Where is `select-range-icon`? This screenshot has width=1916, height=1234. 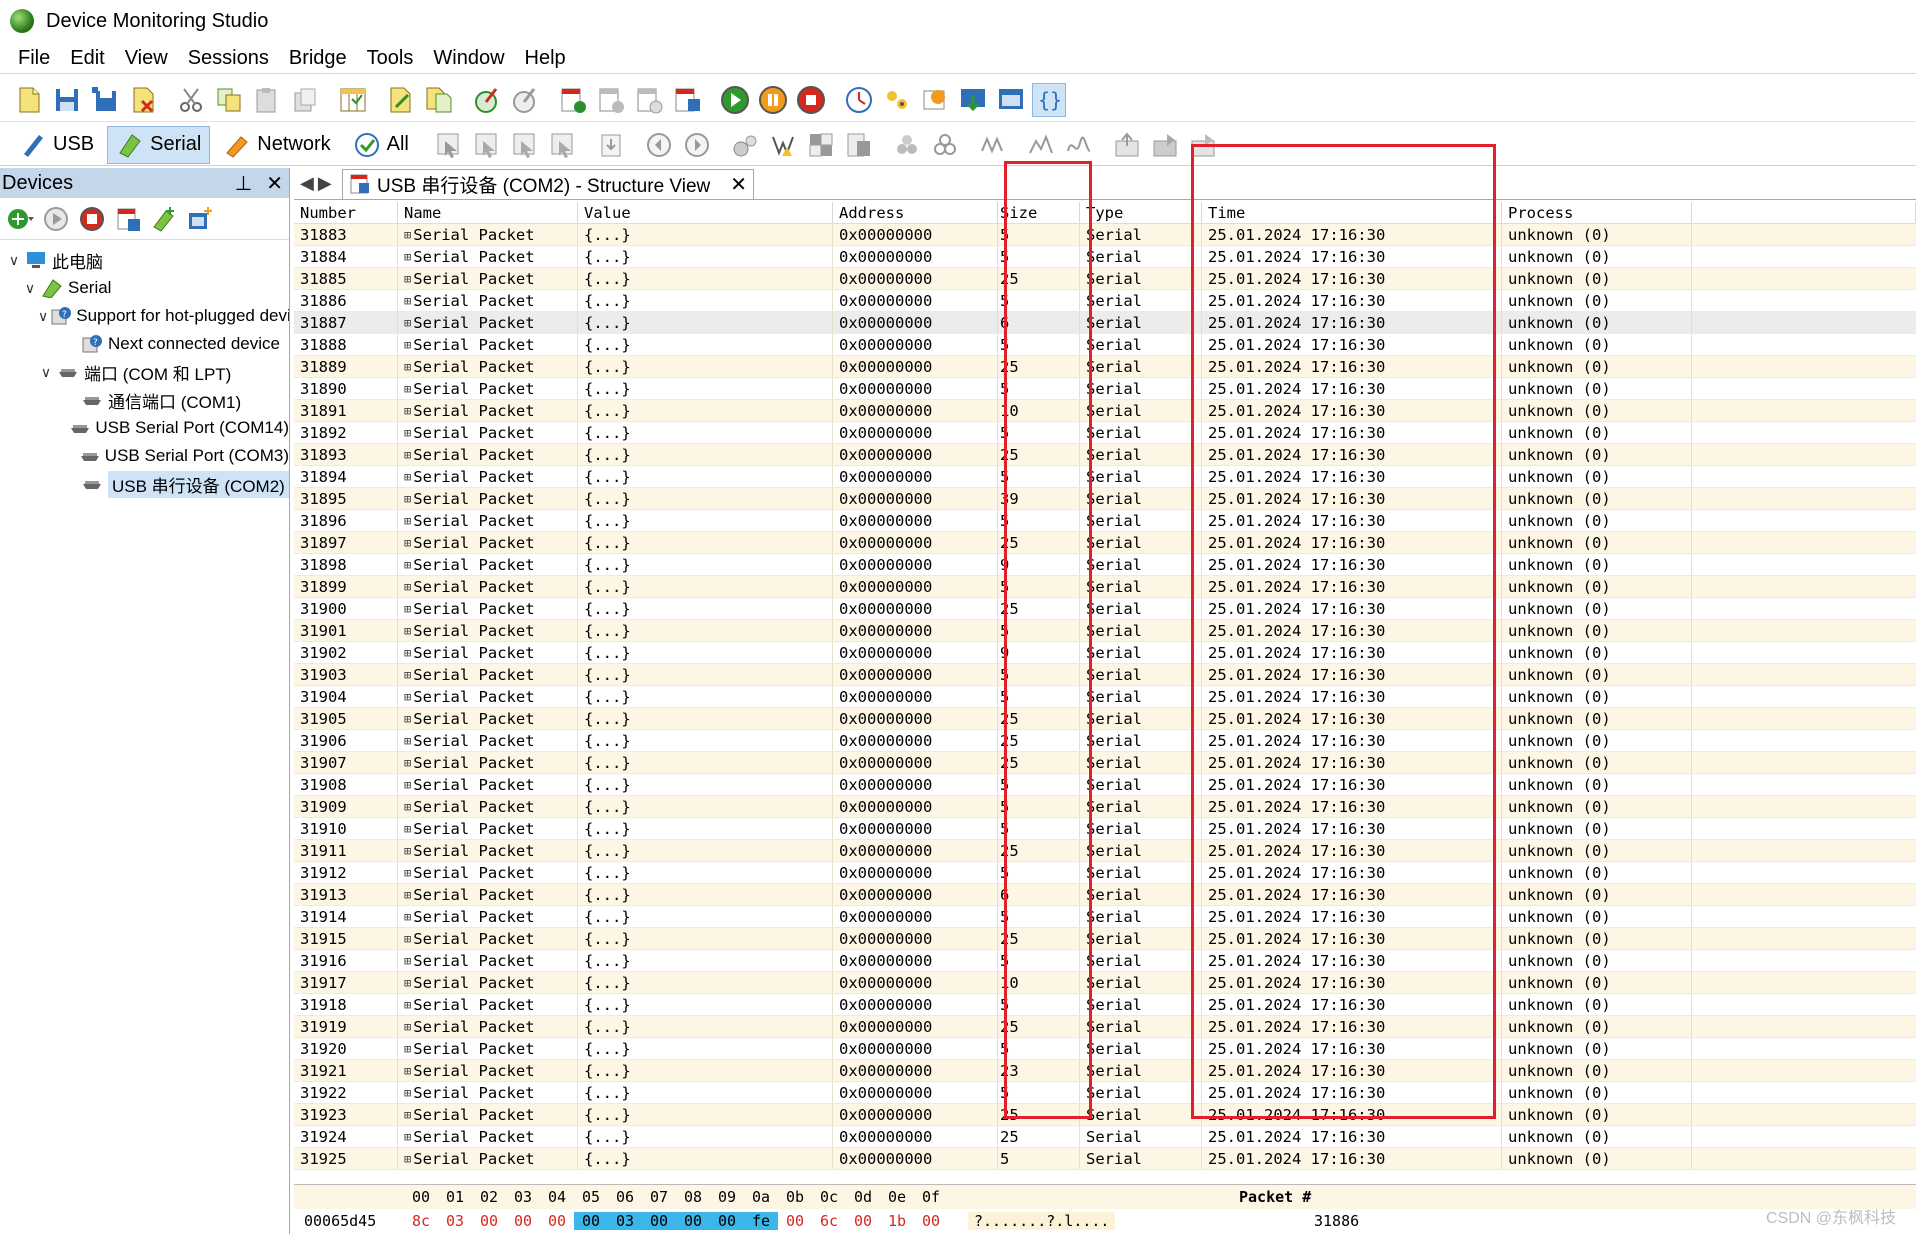 select-range-icon is located at coordinates (487, 145).